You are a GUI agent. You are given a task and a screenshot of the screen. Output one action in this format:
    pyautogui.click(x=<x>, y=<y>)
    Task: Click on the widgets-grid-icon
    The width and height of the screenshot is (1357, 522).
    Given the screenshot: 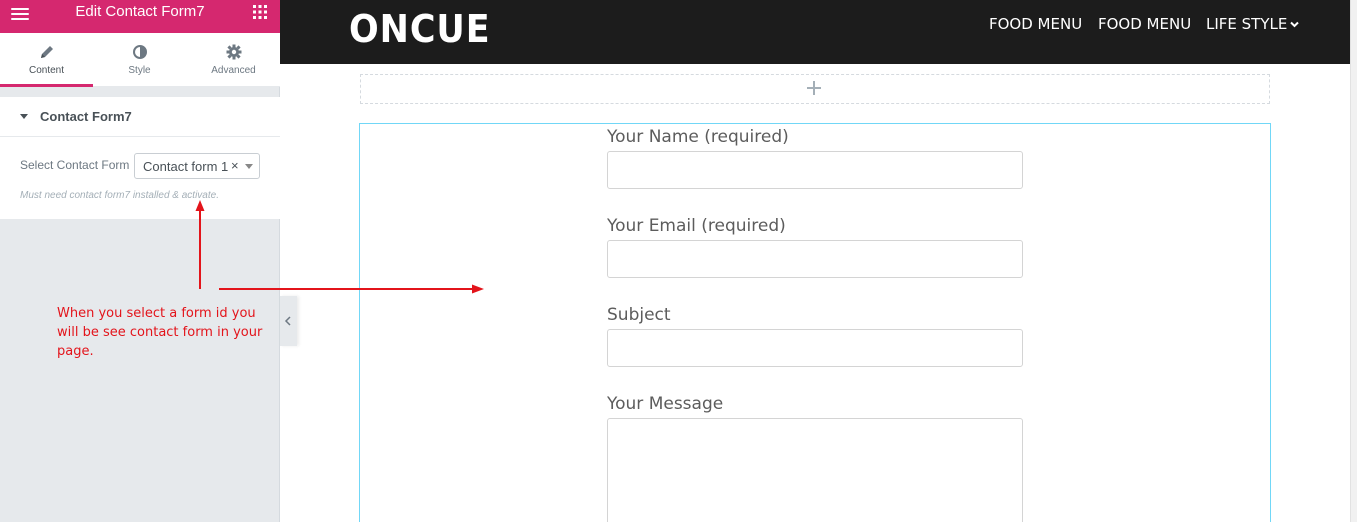 What is the action you would take?
    pyautogui.click(x=260, y=12)
    